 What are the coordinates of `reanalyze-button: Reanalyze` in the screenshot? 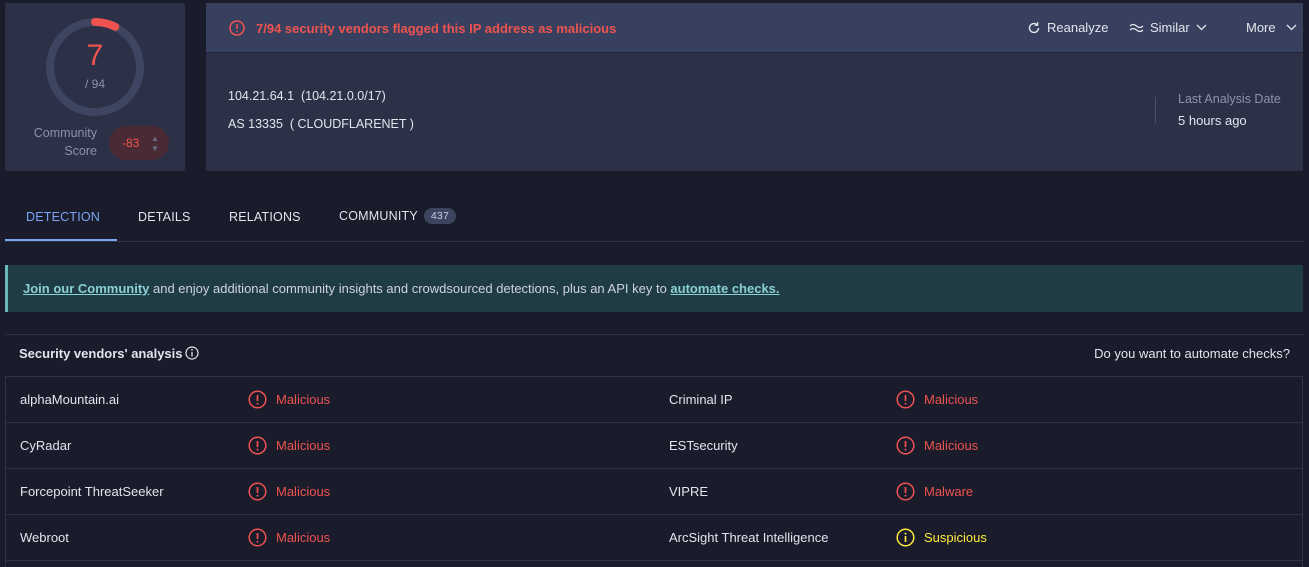 It's located at (1067, 27).